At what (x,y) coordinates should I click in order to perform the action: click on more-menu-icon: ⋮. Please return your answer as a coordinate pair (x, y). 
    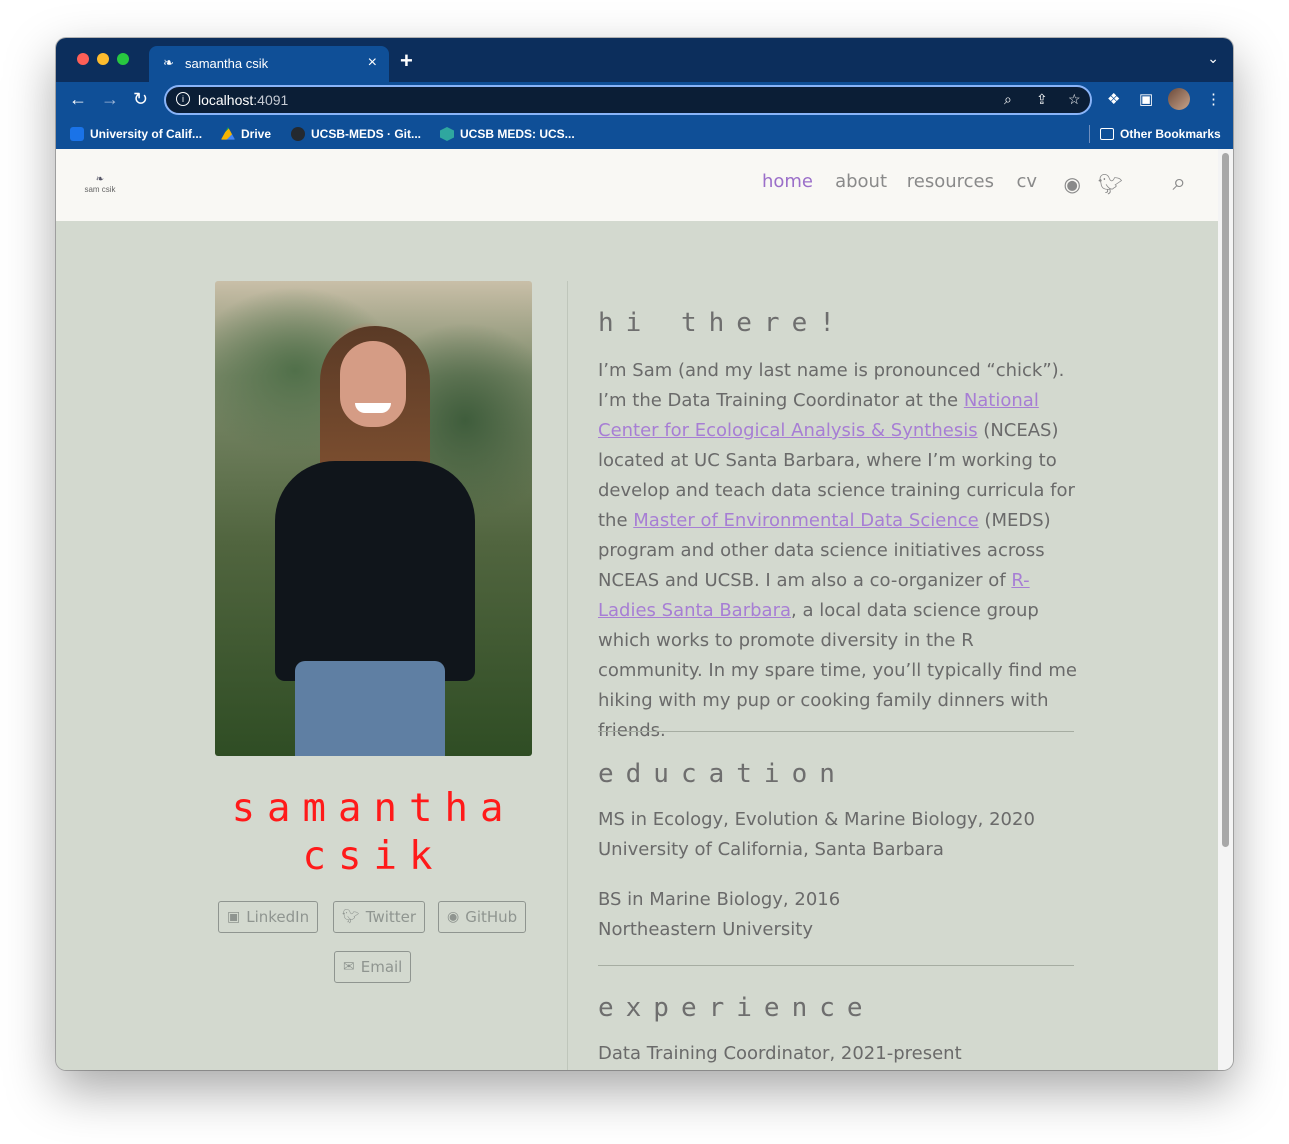
    Looking at the image, I should click on (1213, 99).